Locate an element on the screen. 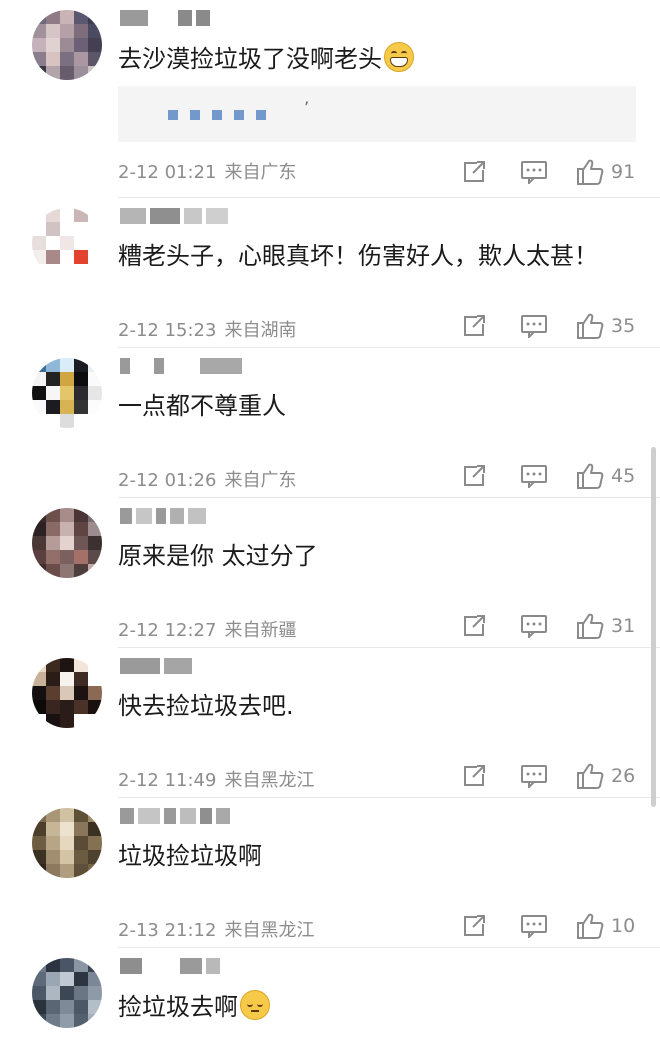  like-button: 26 is located at coordinates (605, 776).